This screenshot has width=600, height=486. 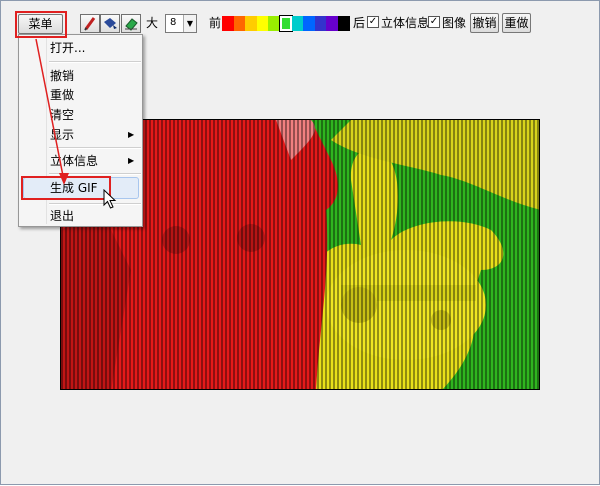 What do you see at coordinates (359, 23) in the screenshot?
I see `back-color-label: 后` at bounding box center [359, 23].